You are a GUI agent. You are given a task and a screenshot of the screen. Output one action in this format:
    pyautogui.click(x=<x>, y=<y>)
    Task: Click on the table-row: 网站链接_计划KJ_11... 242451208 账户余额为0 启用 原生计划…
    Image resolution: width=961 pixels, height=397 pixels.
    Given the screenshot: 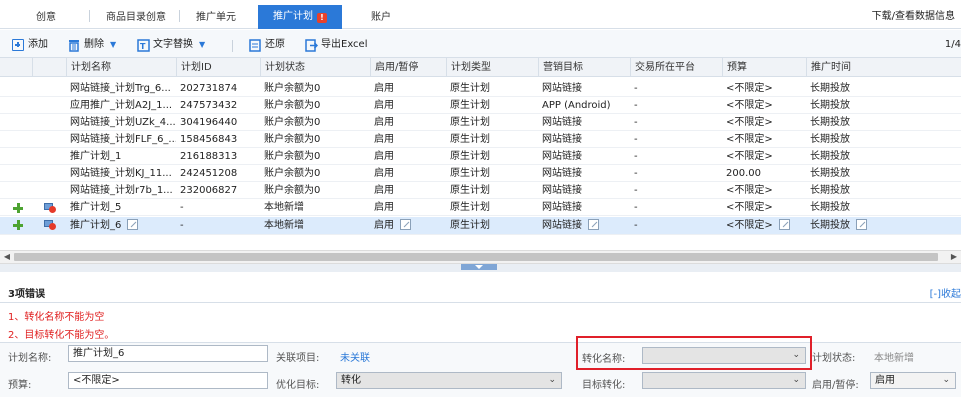 What is the action you would take?
    pyautogui.click(x=480, y=174)
    